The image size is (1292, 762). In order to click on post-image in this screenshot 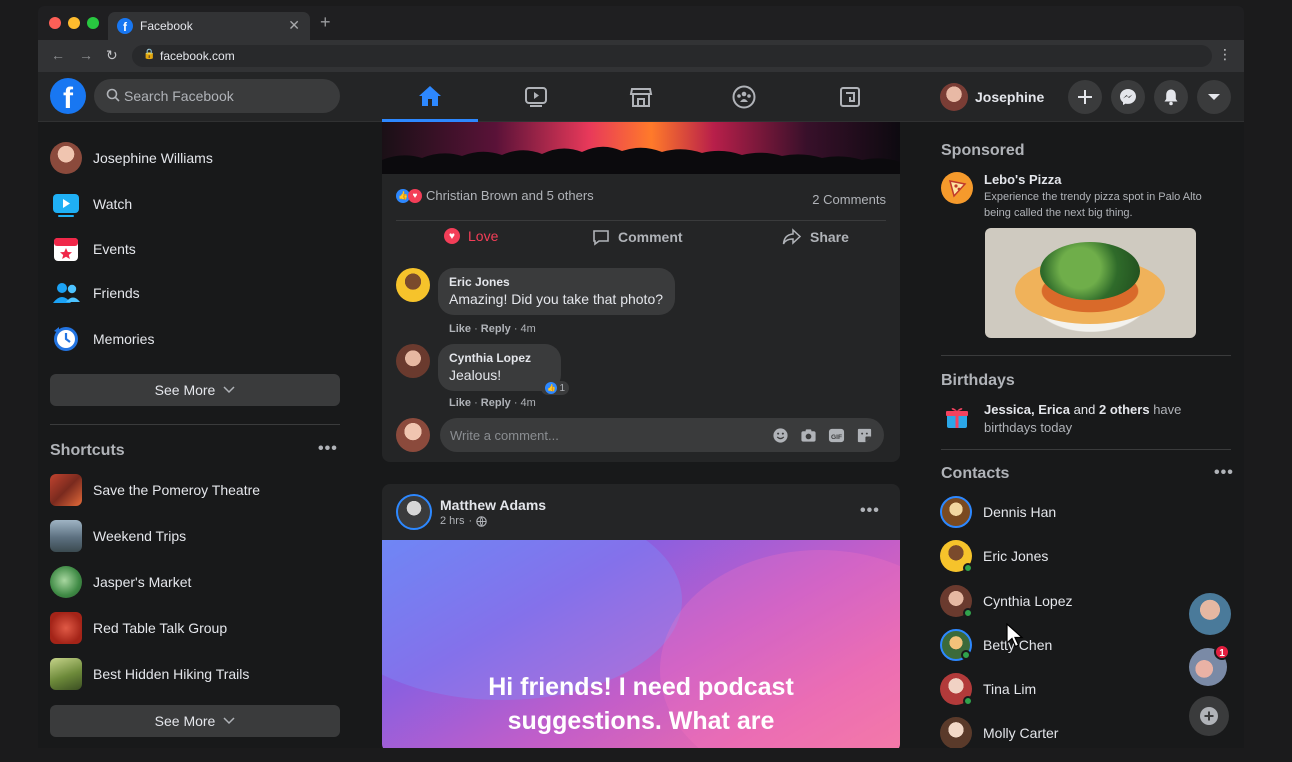, I will do `click(641, 148)`.